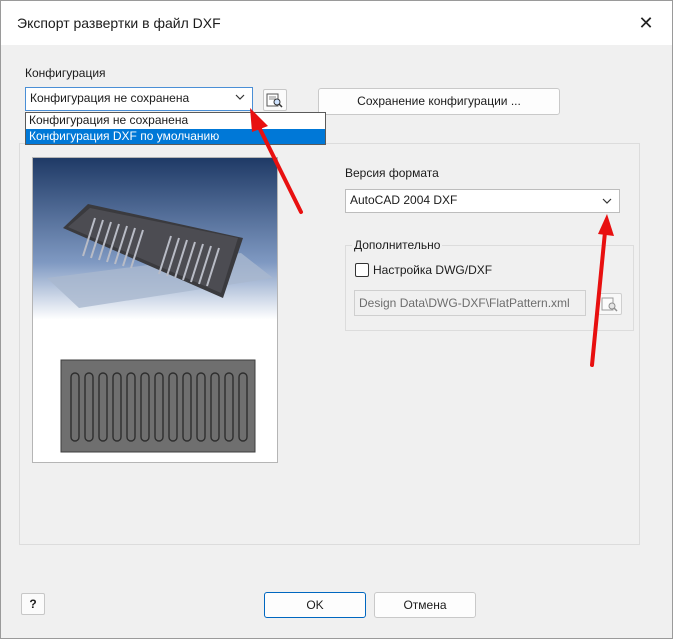  I want to click on configuration-combo: Конфигурация не сохранена, so click(139, 99).